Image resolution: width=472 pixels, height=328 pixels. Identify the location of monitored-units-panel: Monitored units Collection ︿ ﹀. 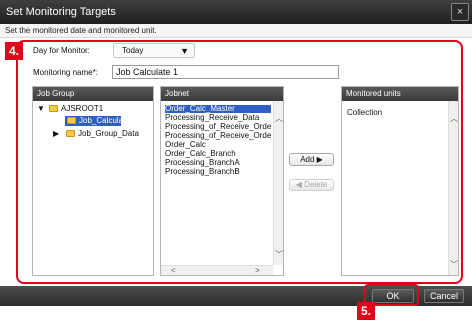
(400, 181).